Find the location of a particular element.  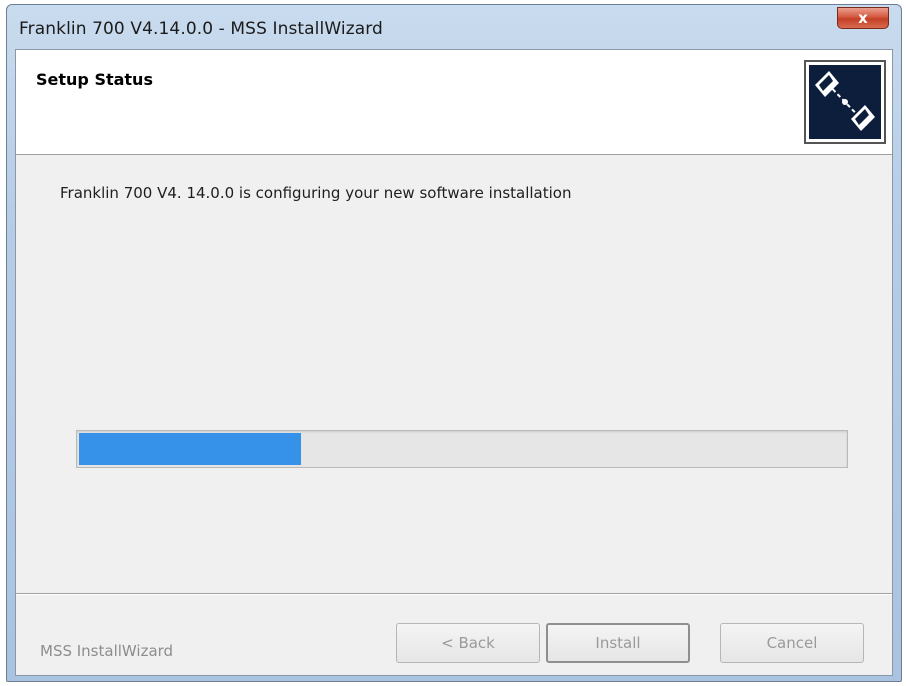

logo-graphic is located at coordinates (845, 102).